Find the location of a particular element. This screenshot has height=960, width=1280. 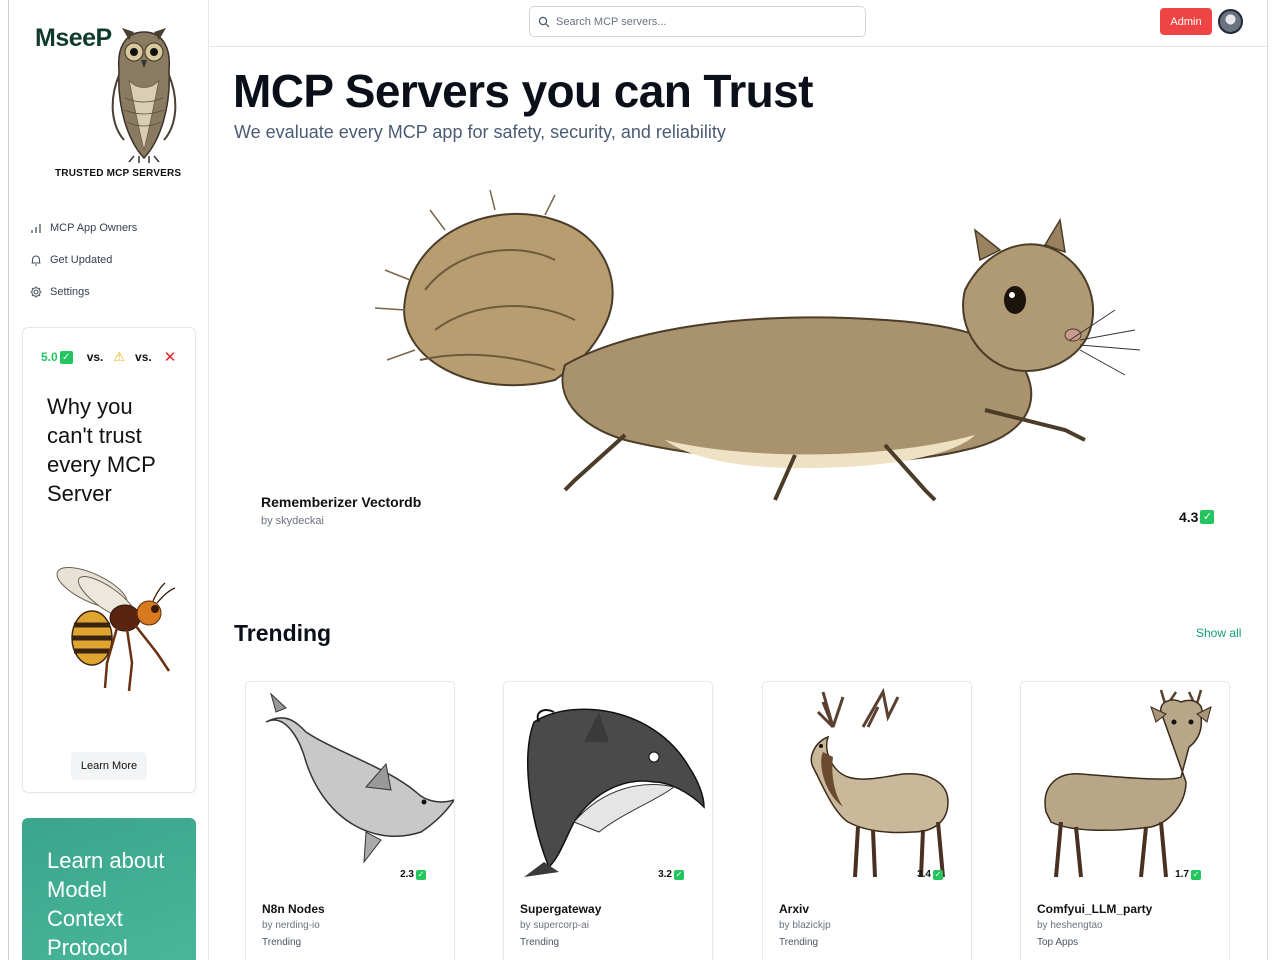

app-tag: Top Apps is located at coordinates (1058, 942).